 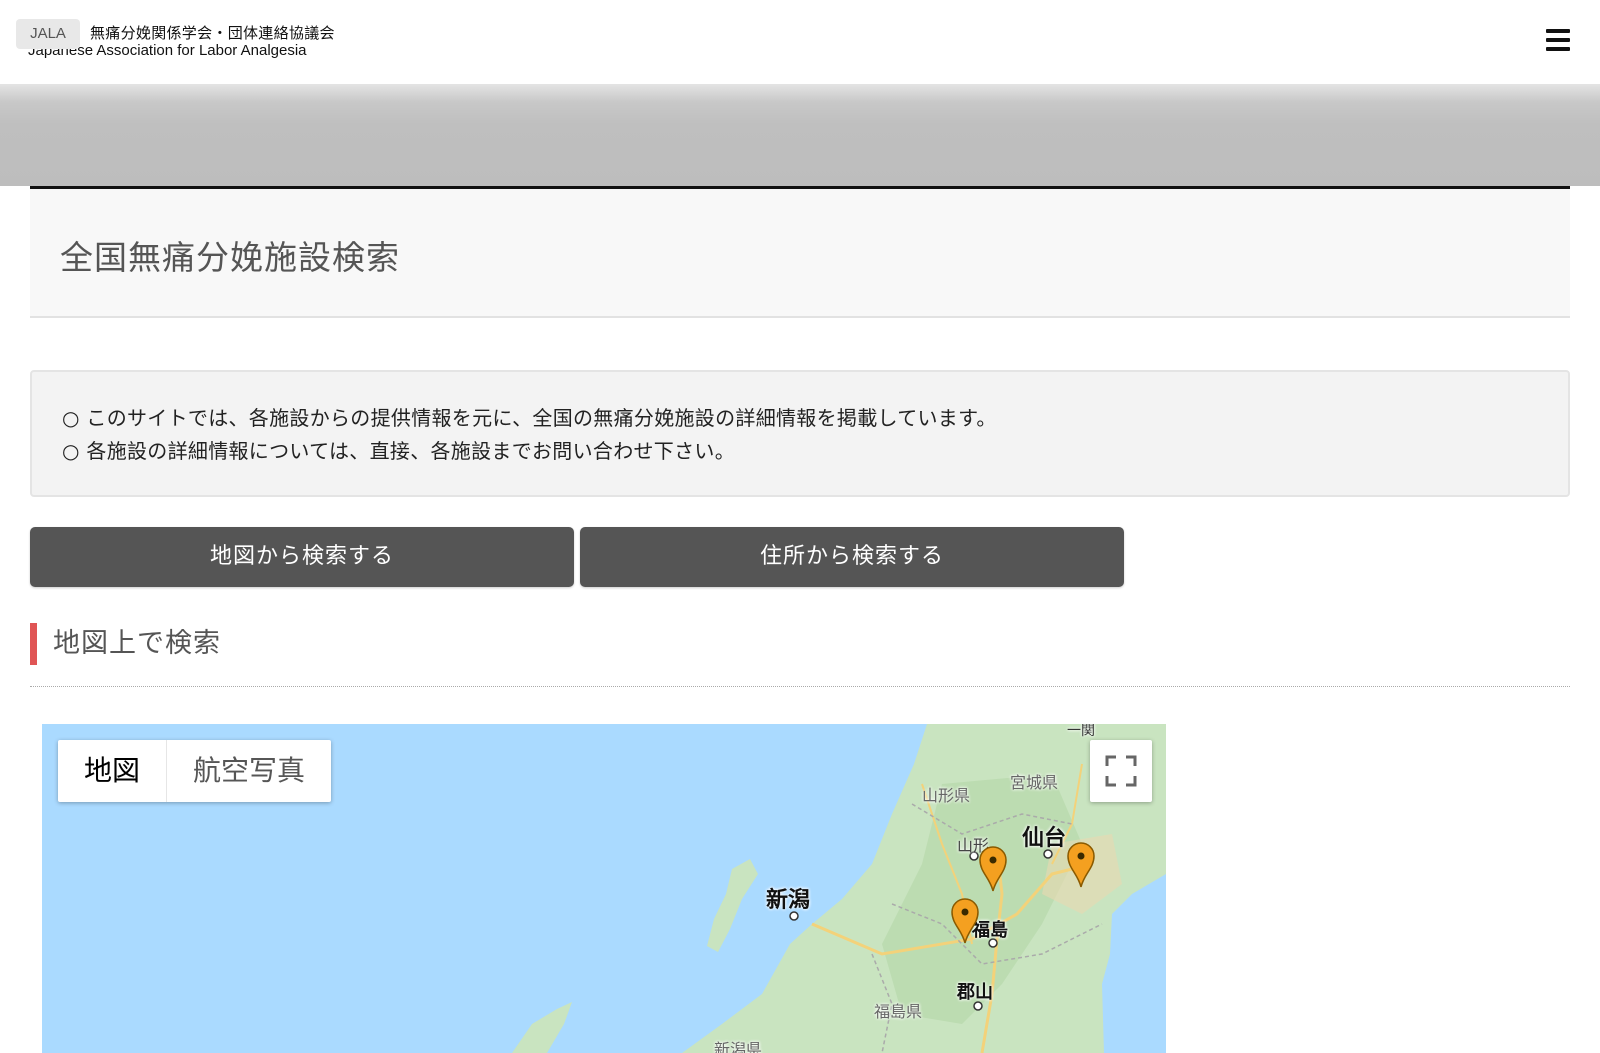 I want to click on logo-badge: JALA, so click(x=48, y=34).